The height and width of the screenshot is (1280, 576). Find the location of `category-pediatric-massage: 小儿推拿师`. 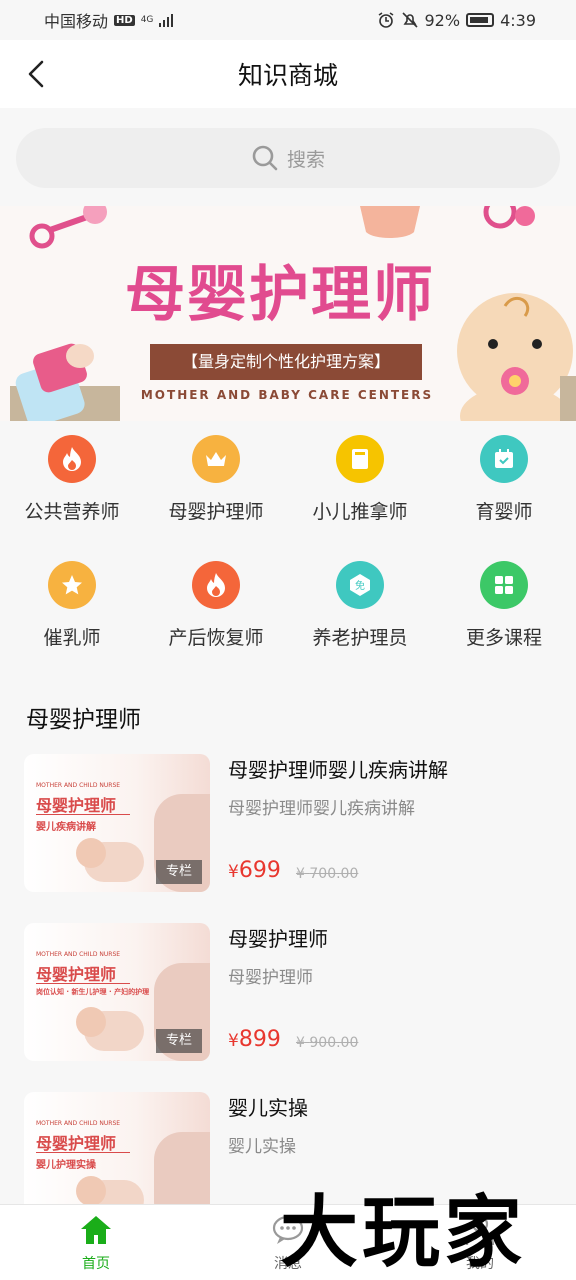

category-pediatric-massage: 小儿推拿师 is located at coordinates (360, 481).